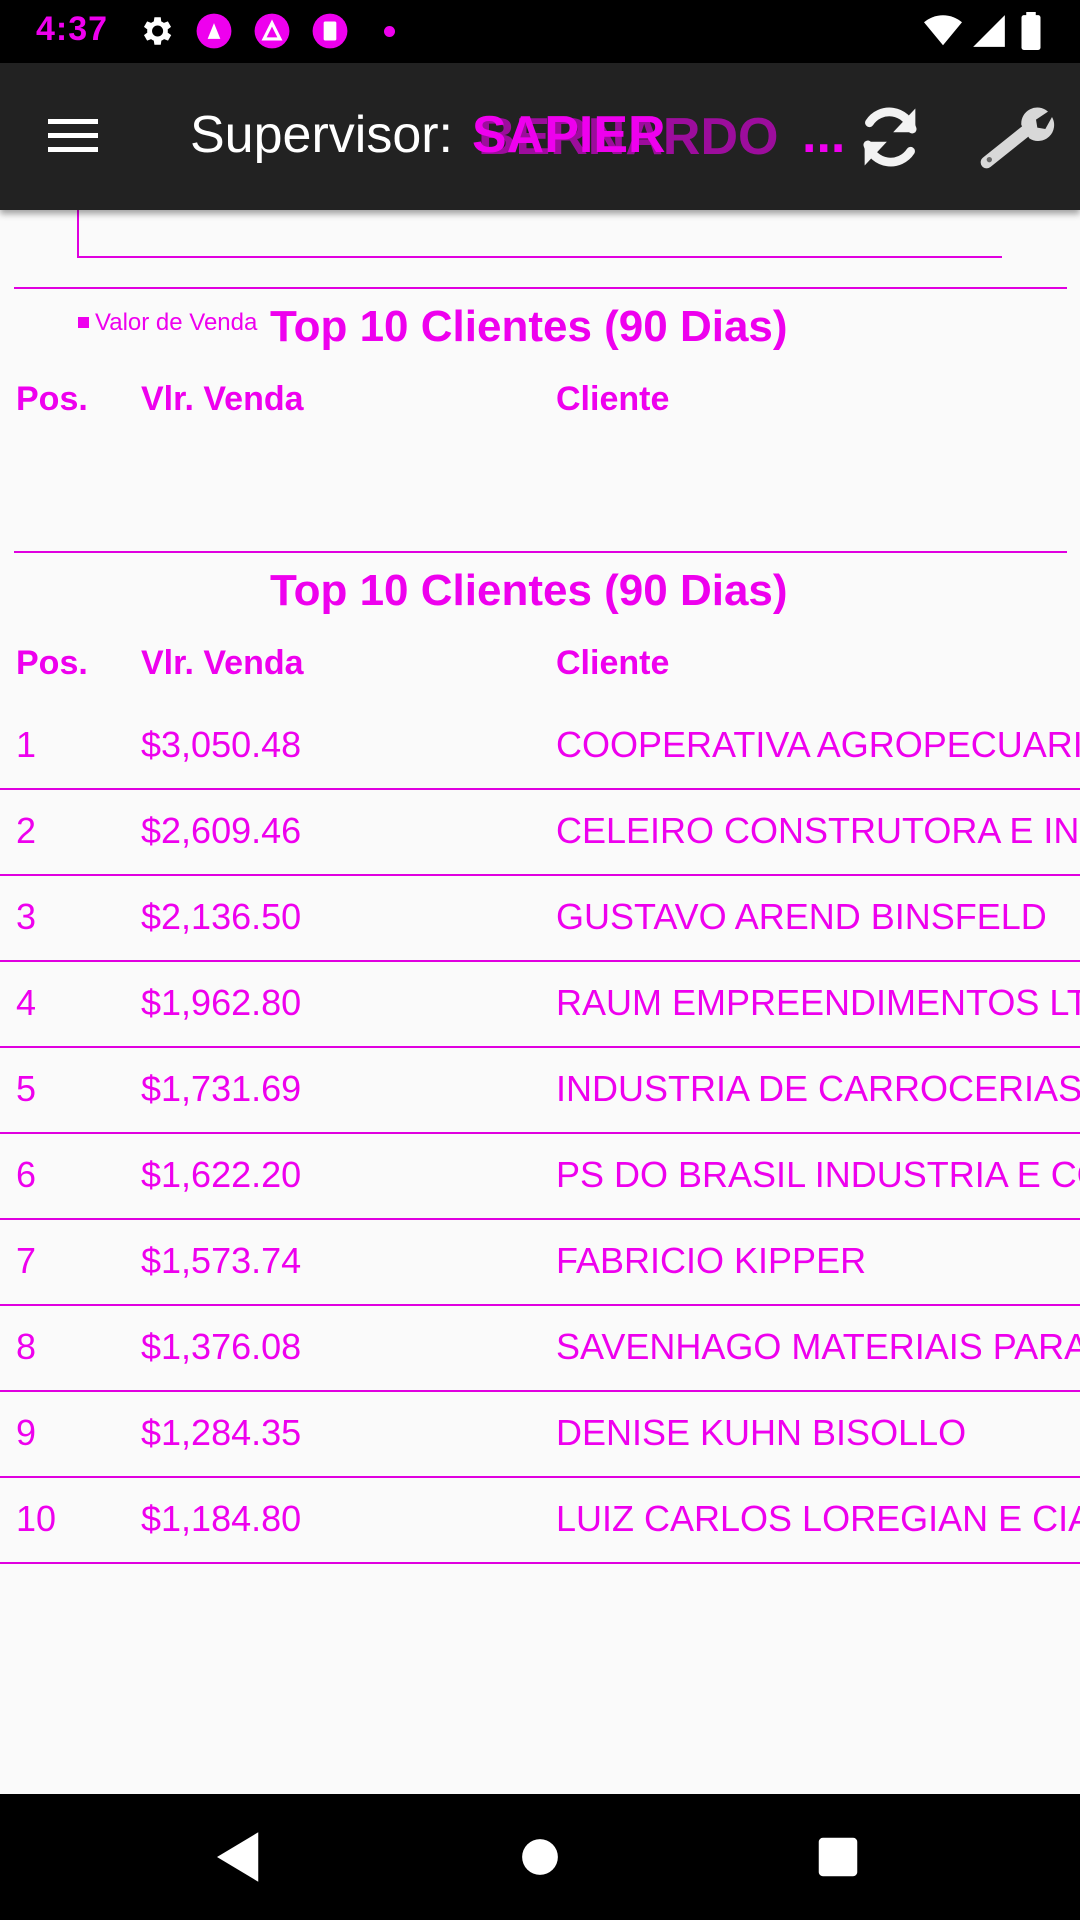 This screenshot has height=1920, width=1080. Describe the element at coordinates (26, 916) in the screenshot. I see `row-pos: 3` at that location.